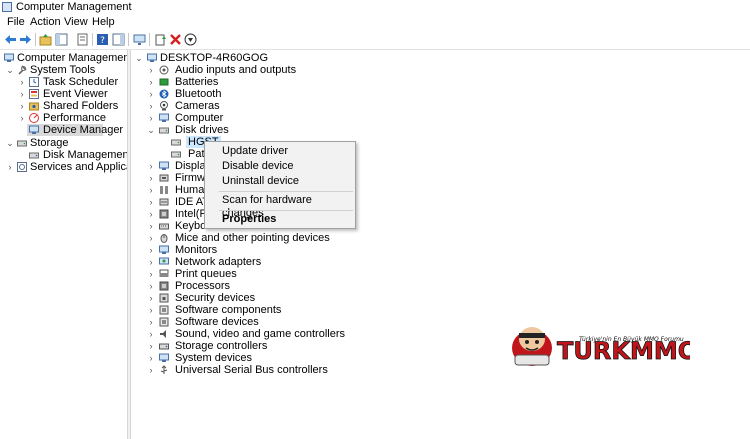  What do you see at coordinates (440, 82) in the screenshot?
I see `device-category: › Batteries` at bounding box center [440, 82].